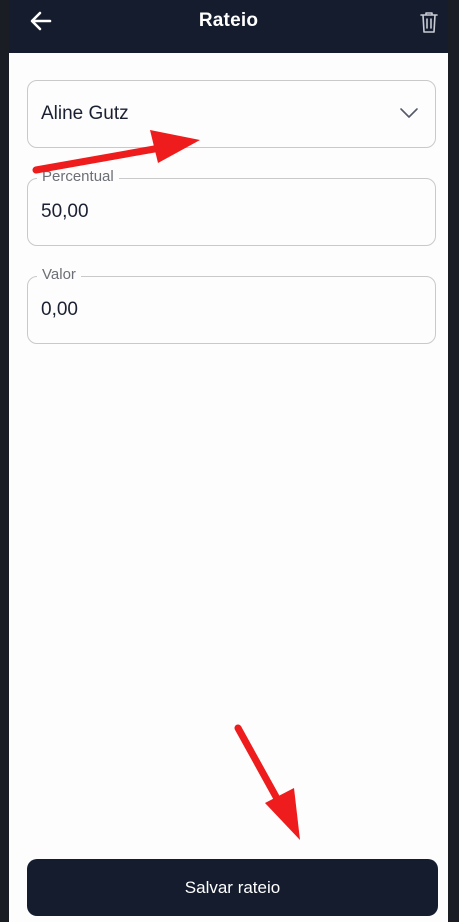  What do you see at coordinates (231, 305) in the screenshot?
I see `valor-field: Valor 0,00` at bounding box center [231, 305].